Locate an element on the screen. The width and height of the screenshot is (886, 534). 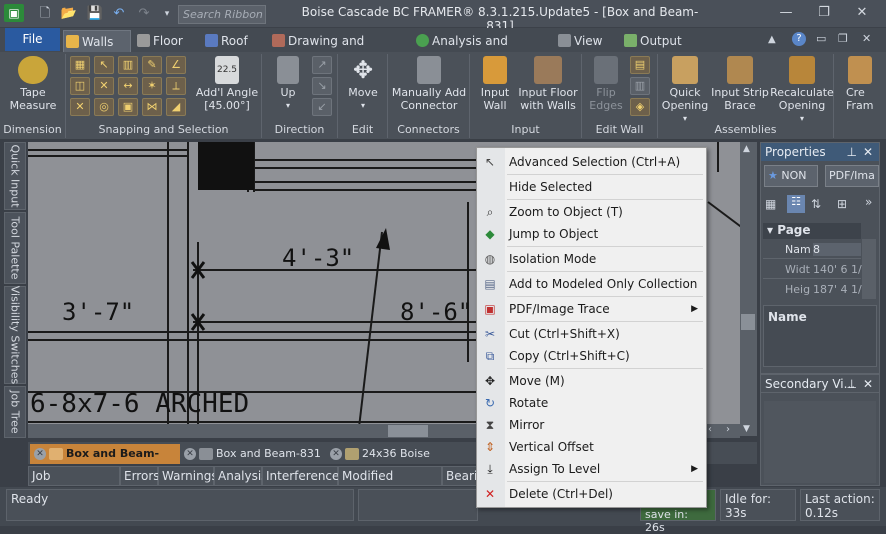
tab-drawing-markup: Drawing and Markup is located at coordinates (335, 50).